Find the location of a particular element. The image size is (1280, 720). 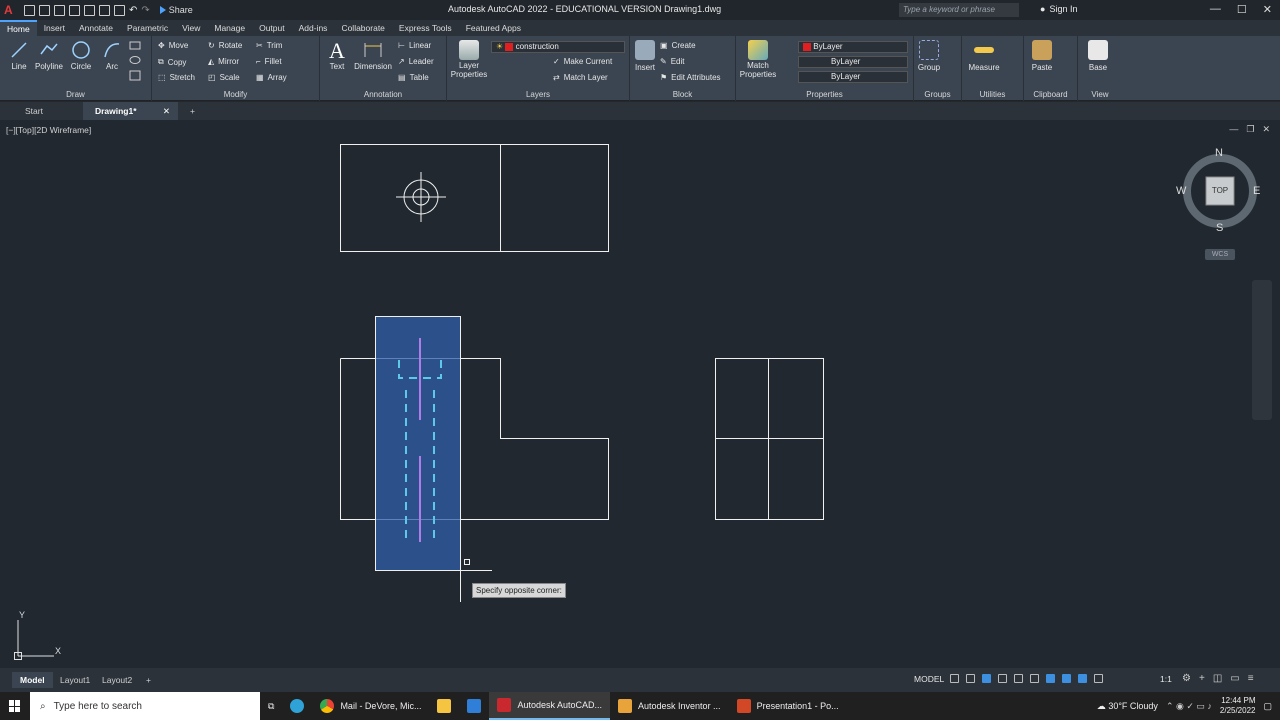

lineweight-icon is located at coordinates (1050, 678).